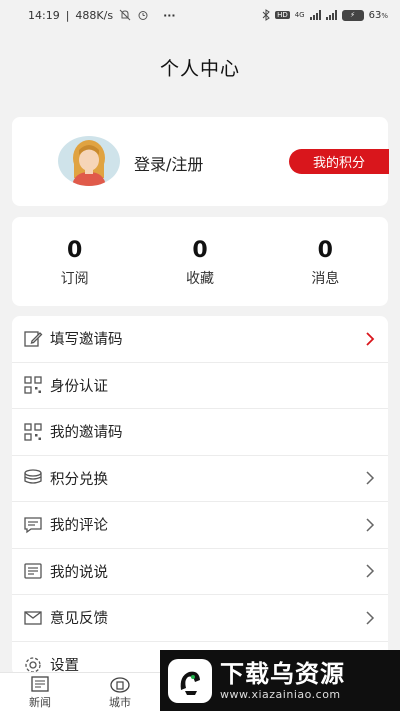 The image size is (400, 711). What do you see at coordinates (375, 15) in the screenshot?
I see `battery-value: 63` at bounding box center [375, 15].